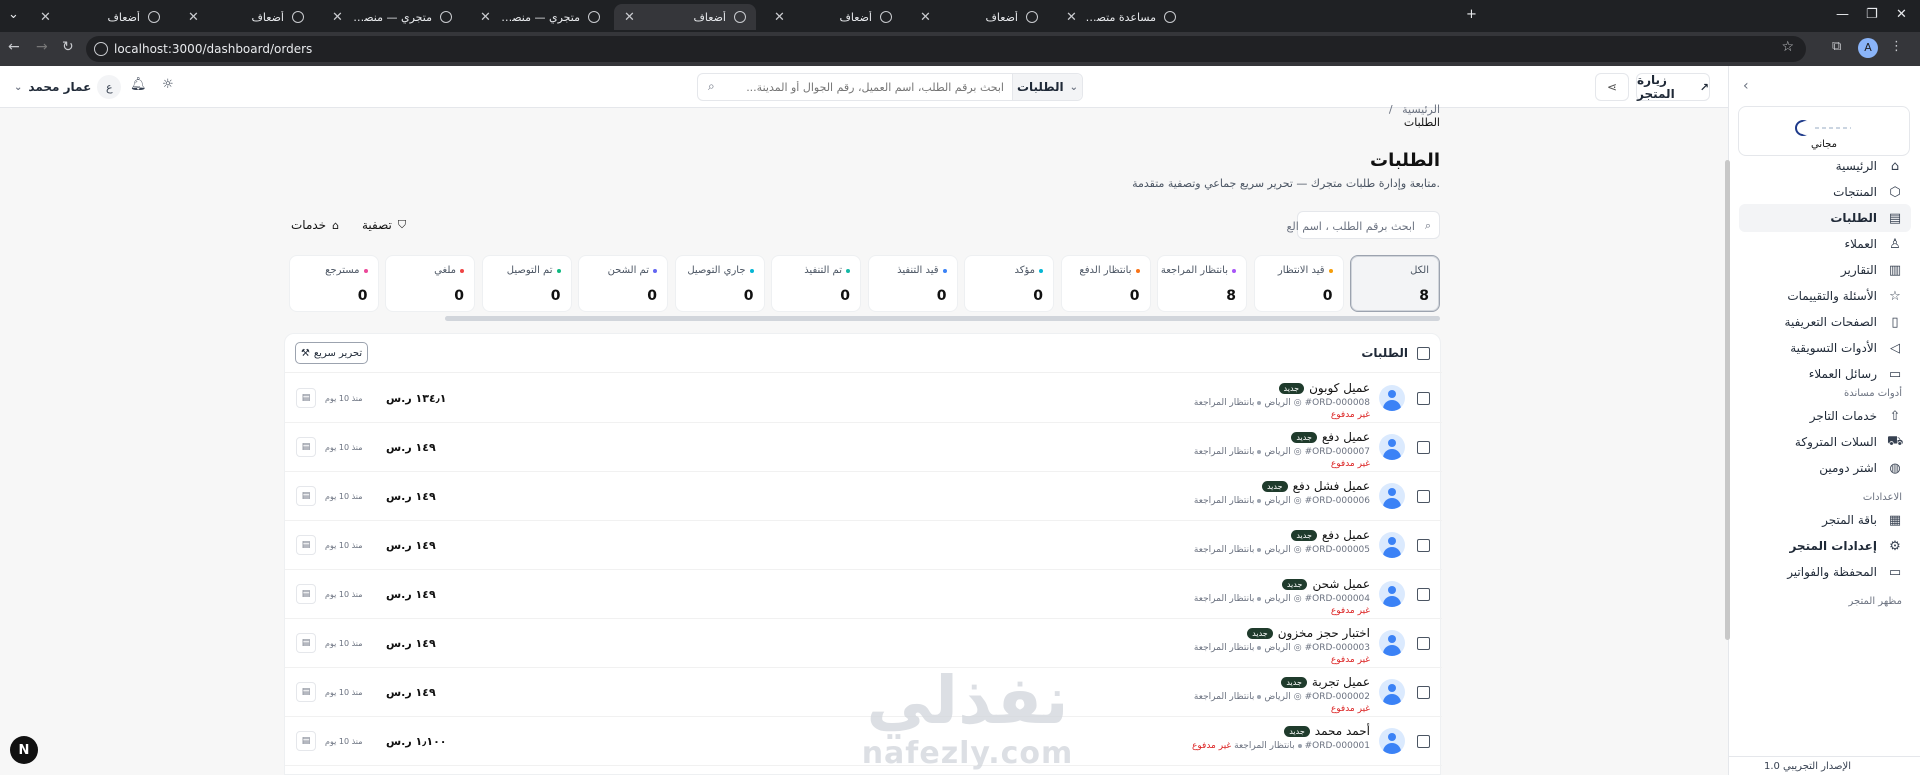 This screenshot has height=775, width=1920. Describe the element at coordinates (1423, 353) in the screenshot. I see `select-all-checkbox` at that location.